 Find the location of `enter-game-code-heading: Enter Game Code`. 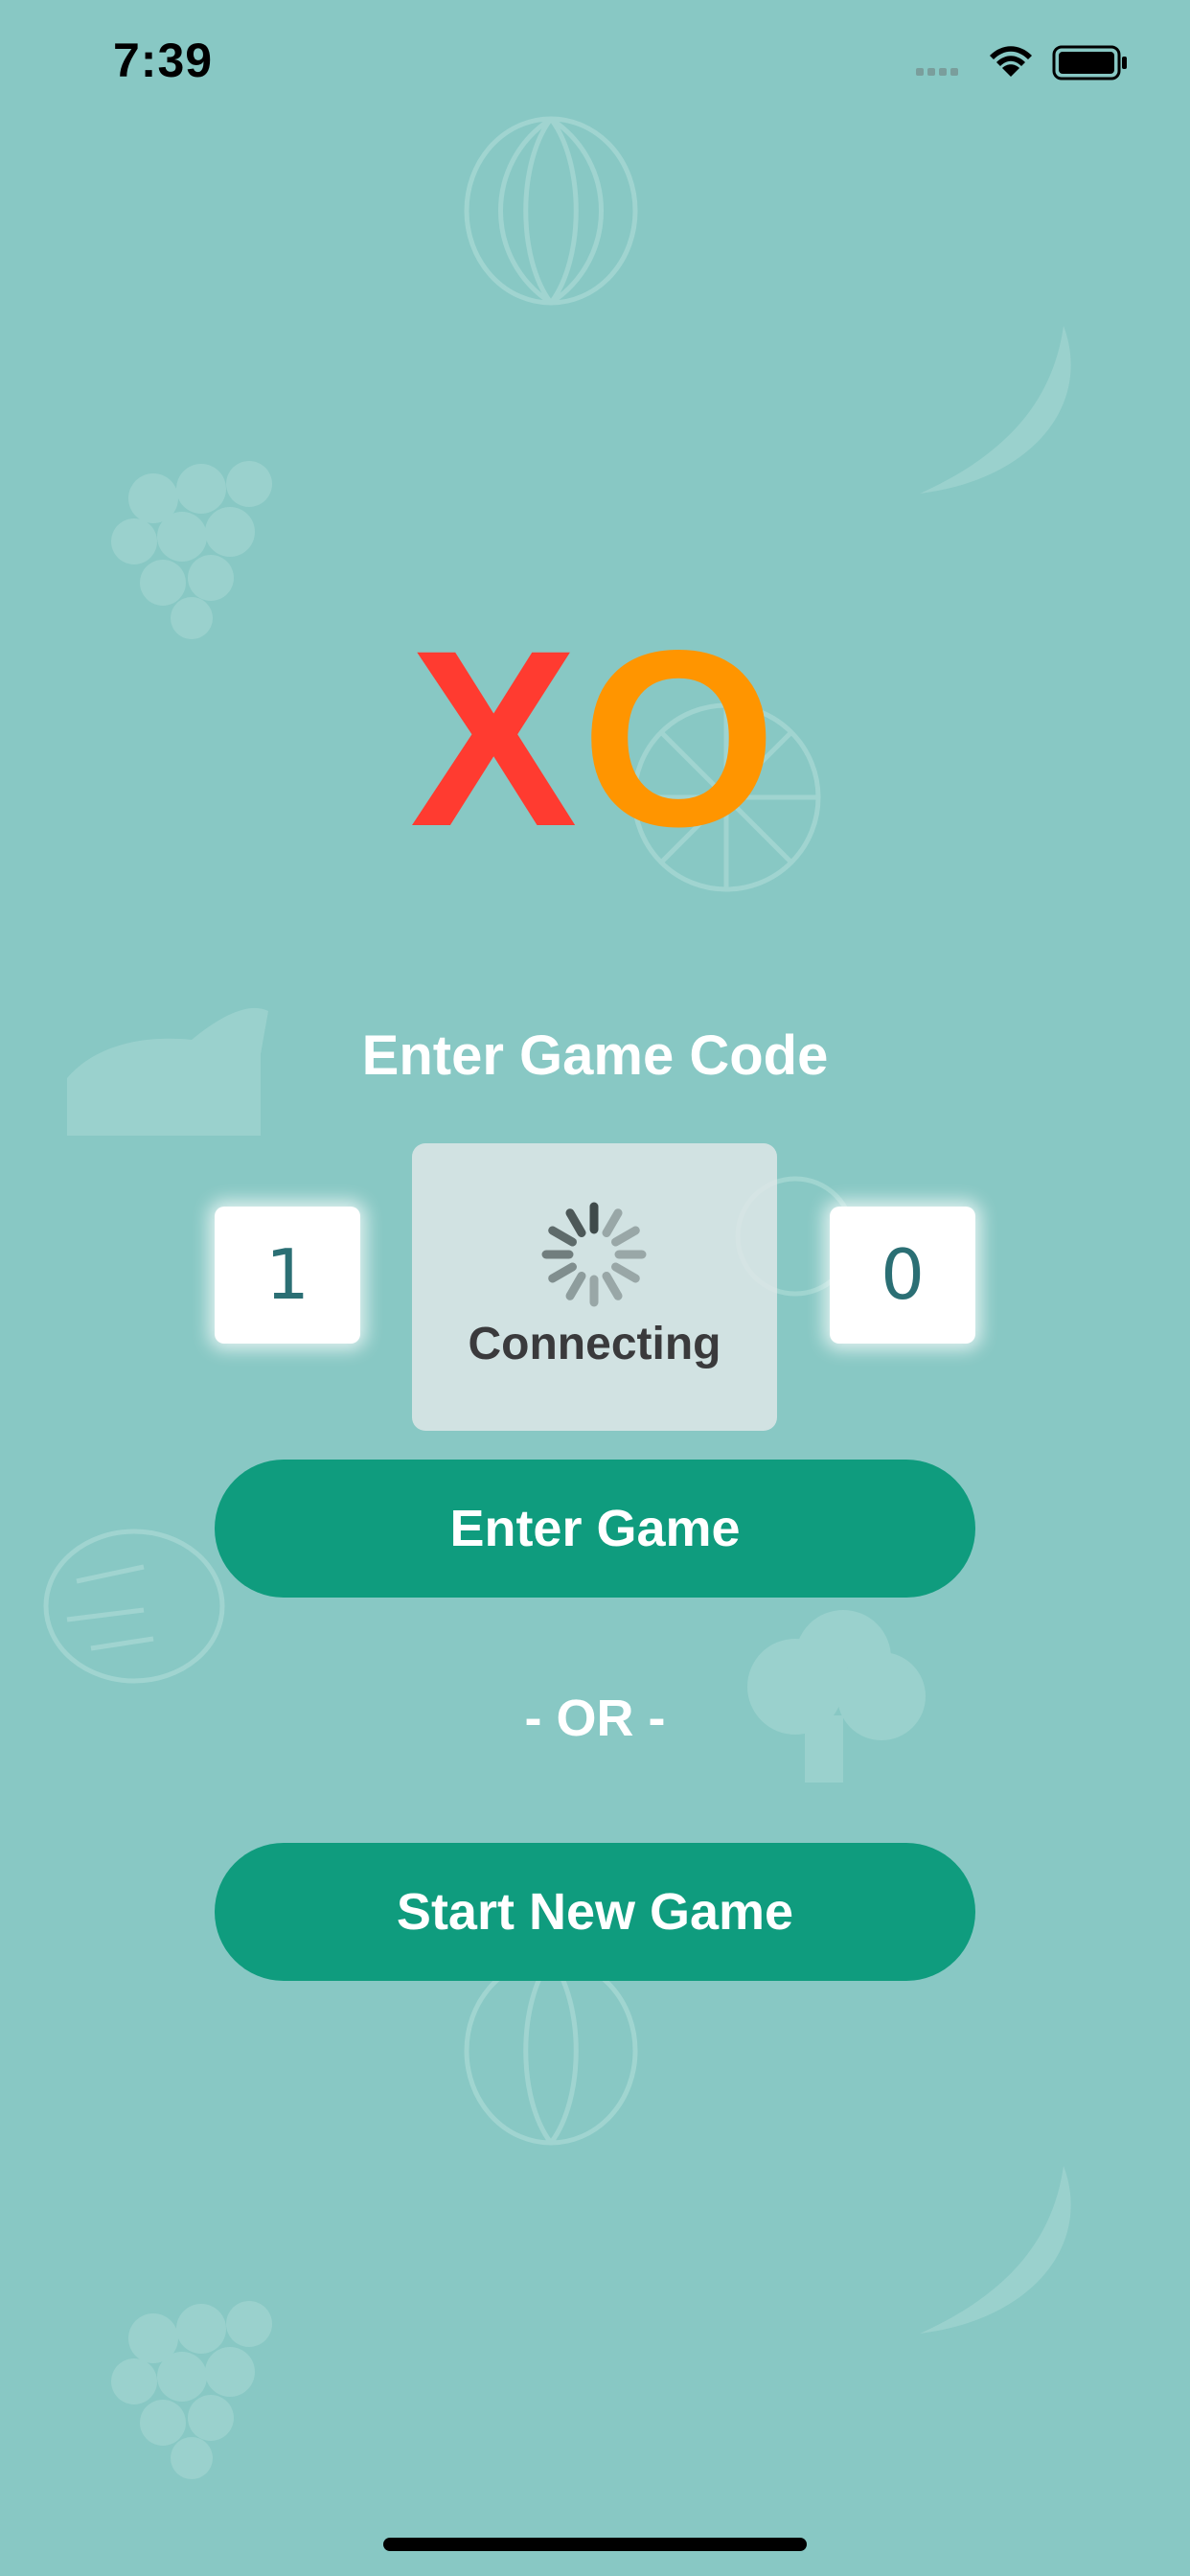

enter-game-code-heading: Enter Game Code is located at coordinates (595, 1055).